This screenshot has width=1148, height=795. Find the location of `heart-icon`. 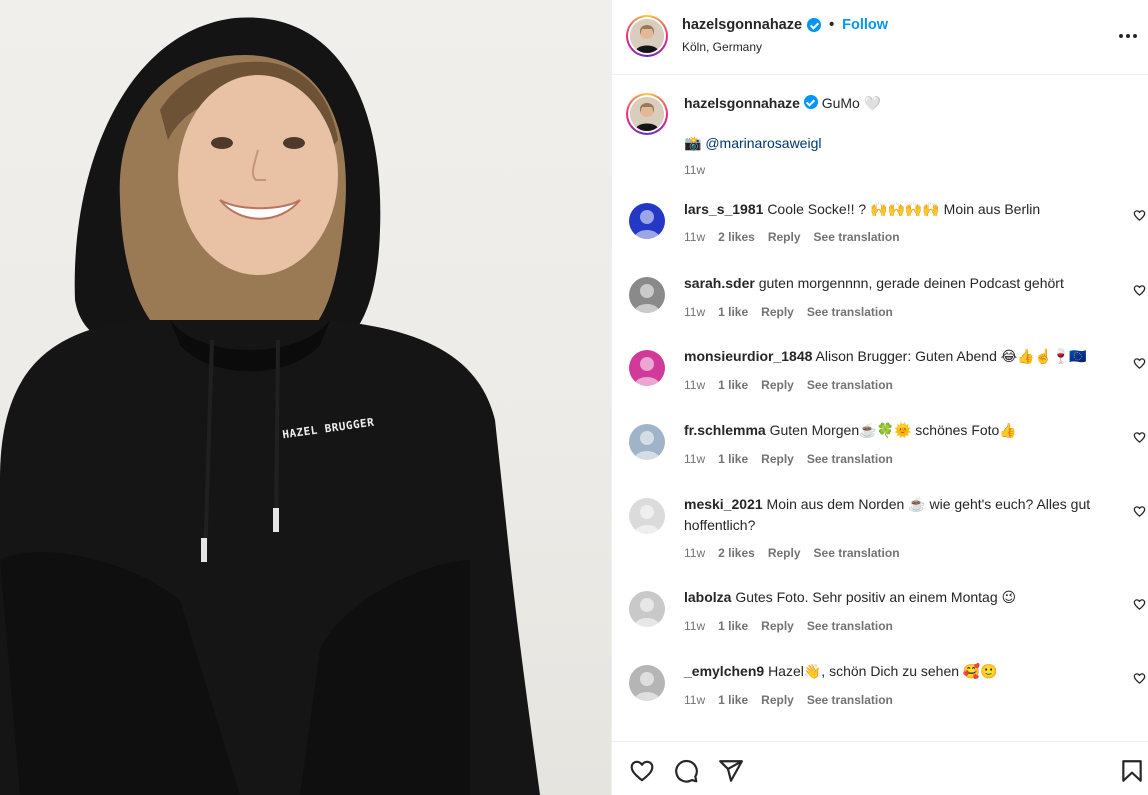

heart-icon is located at coordinates (642, 771).